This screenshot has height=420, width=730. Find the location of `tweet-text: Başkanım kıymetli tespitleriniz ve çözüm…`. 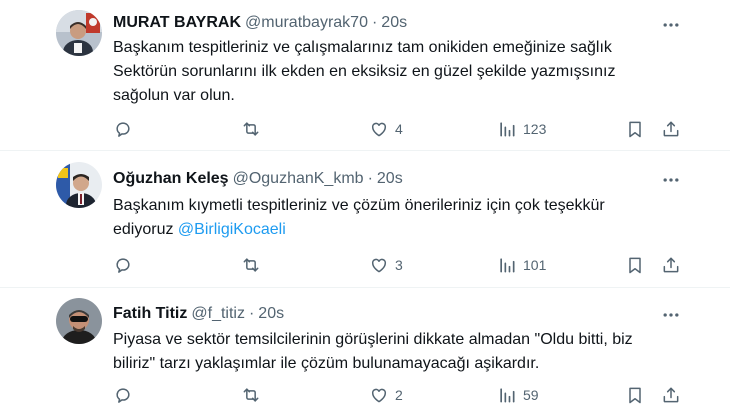

tweet-text: Başkanım kıymetli tespitleriniz ve çözüm… is located at coordinates (403, 218).